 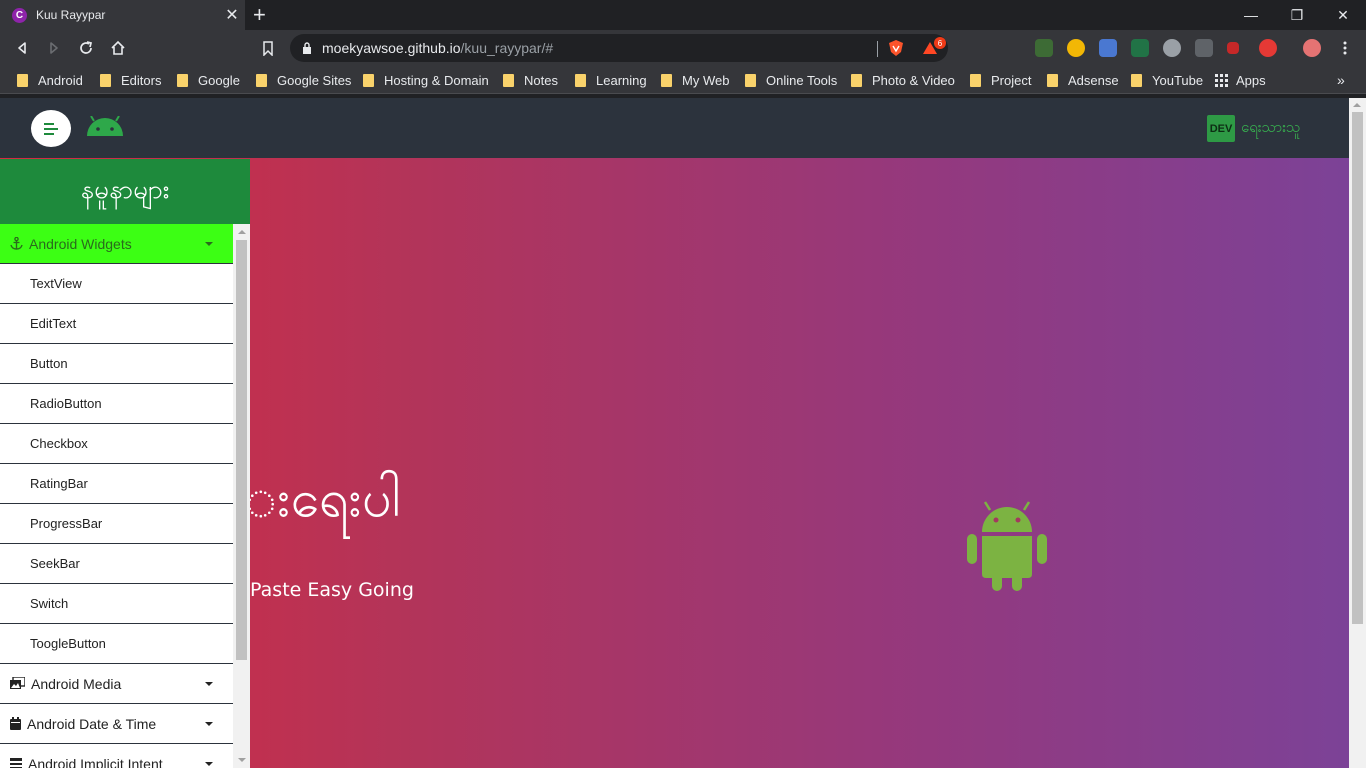 I want to click on sidebar-group-android-widgets: Android Widgets, so click(x=116, y=244).